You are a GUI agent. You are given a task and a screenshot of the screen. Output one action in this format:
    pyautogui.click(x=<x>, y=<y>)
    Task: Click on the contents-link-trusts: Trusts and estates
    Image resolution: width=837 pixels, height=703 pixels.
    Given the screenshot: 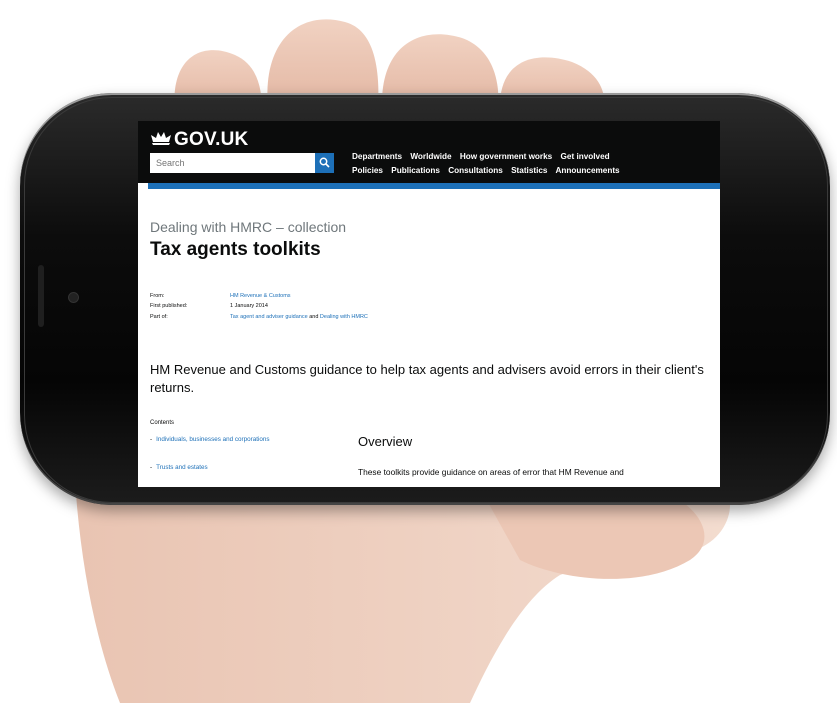 What is the action you would take?
    pyautogui.click(x=182, y=467)
    